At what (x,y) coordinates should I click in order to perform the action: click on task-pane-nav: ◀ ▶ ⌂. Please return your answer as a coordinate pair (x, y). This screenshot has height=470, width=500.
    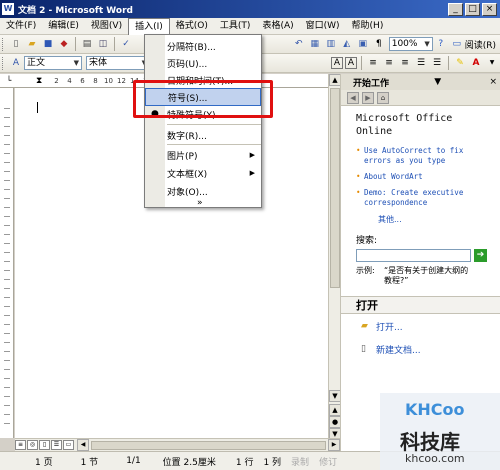
    Looking at the image, I should click on (420, 98).